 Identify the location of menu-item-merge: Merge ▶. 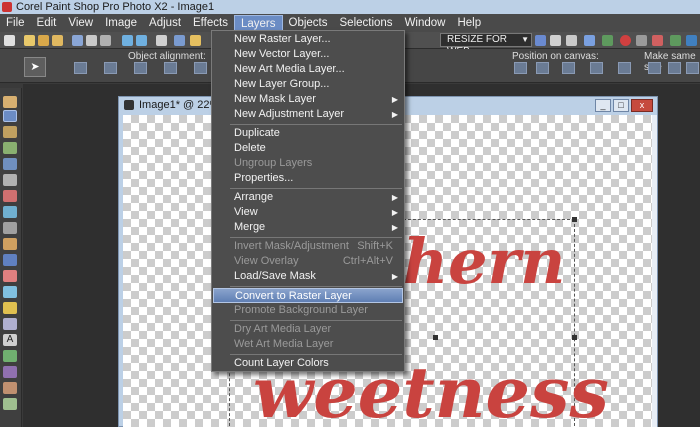
(308, 227).